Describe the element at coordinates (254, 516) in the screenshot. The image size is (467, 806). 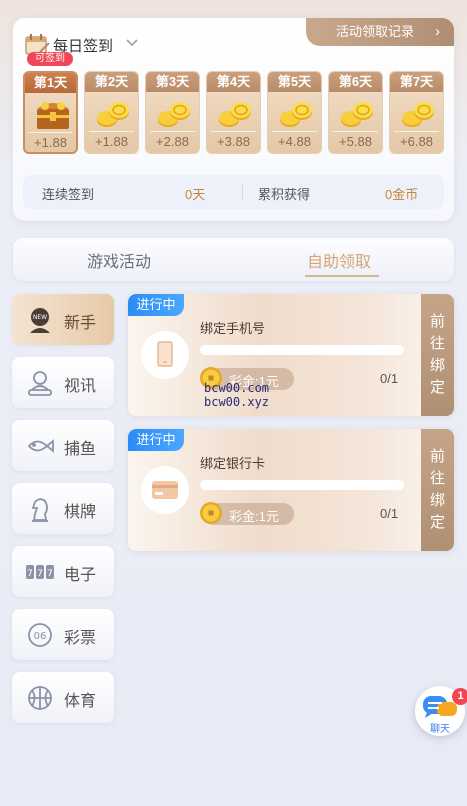
I see `task-reward: 彩金:1元` at that location.